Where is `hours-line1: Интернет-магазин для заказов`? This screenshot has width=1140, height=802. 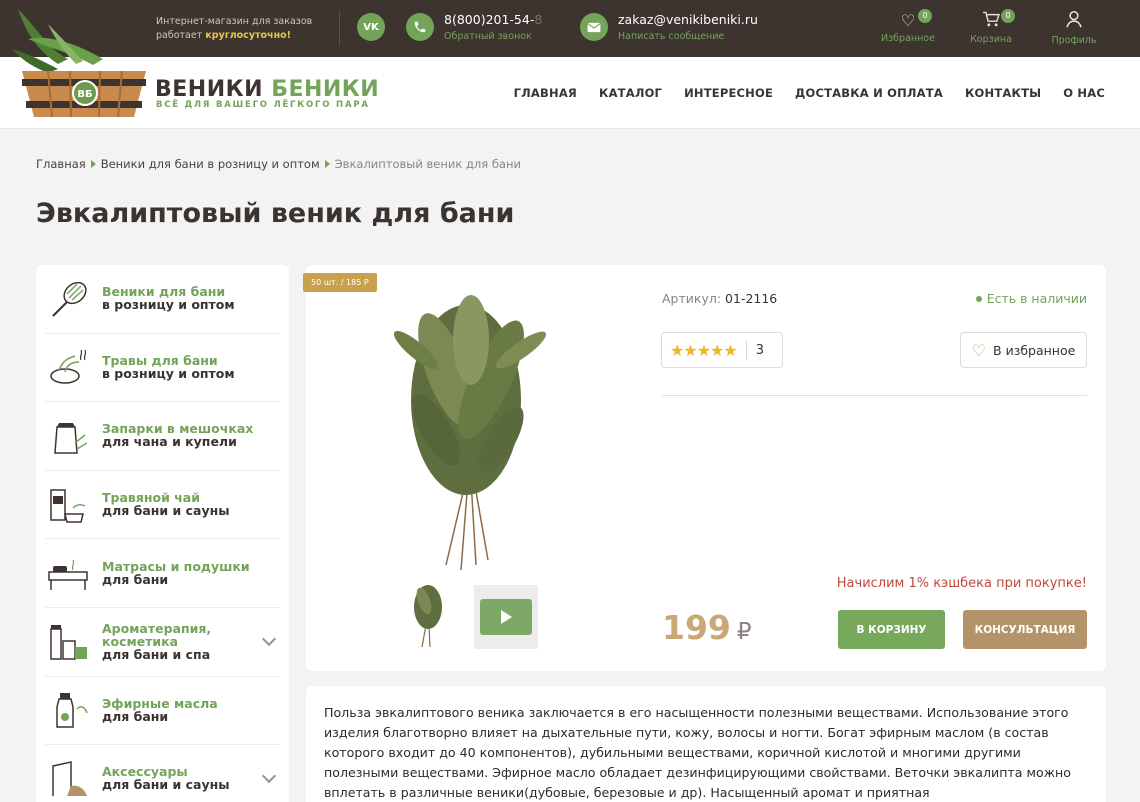
hours-line1: Интернет-магазин для заказов is located at coordinates (234, 21).